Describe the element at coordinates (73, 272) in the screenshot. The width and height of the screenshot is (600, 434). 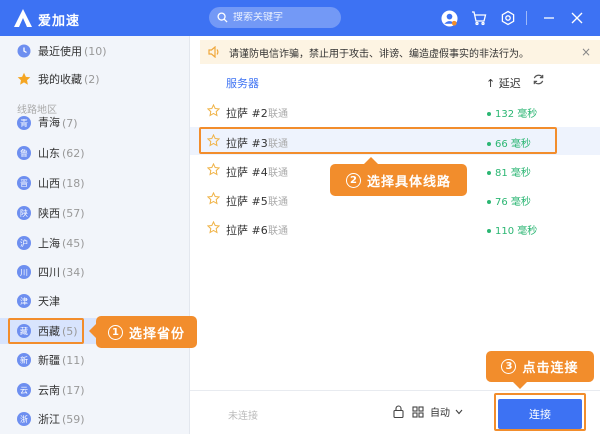
I see `sidebar-item-count: (34)` at that location.